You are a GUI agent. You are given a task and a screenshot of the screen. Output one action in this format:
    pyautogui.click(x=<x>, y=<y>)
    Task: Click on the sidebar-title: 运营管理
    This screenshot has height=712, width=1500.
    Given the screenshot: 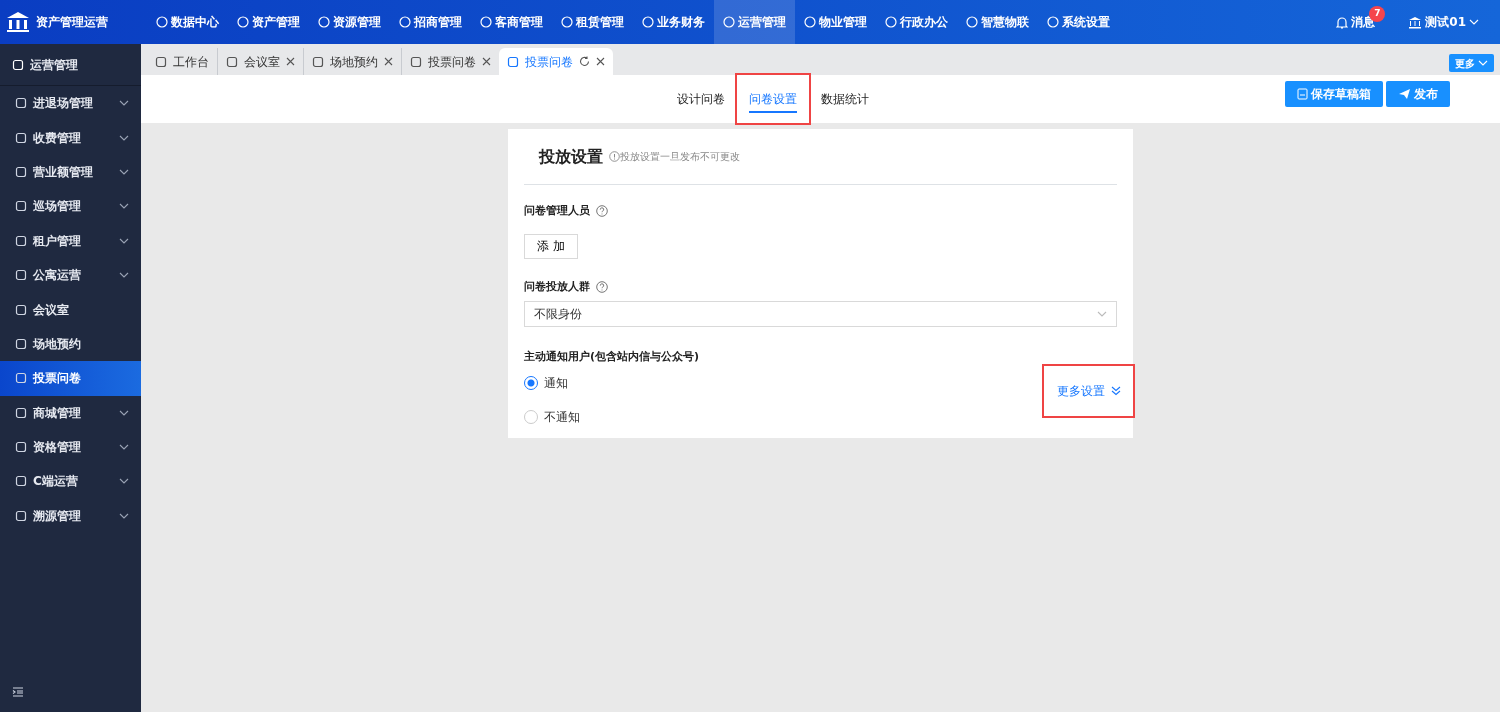 What is the action you would take?
    pyautogui.click(x=54, y=65)
    